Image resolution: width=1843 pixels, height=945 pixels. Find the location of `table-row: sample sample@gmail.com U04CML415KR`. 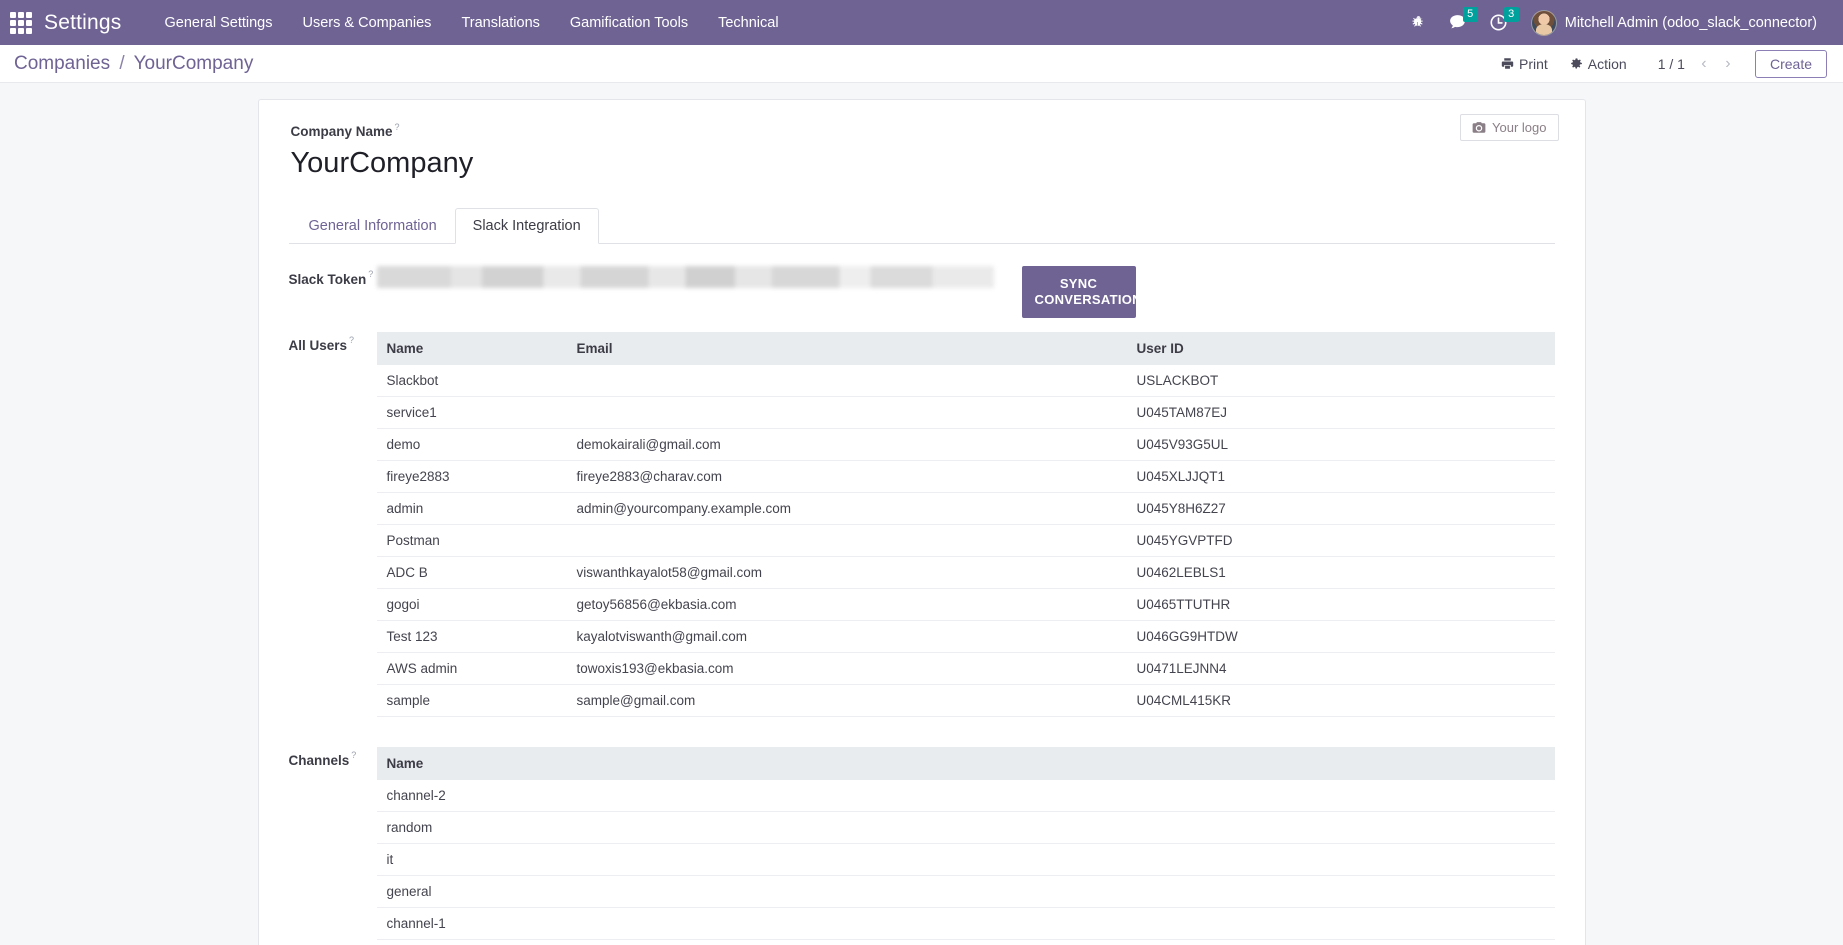

table-row: sample sample@gmail.com U04CML415KR is located at coordinates (965, 701).